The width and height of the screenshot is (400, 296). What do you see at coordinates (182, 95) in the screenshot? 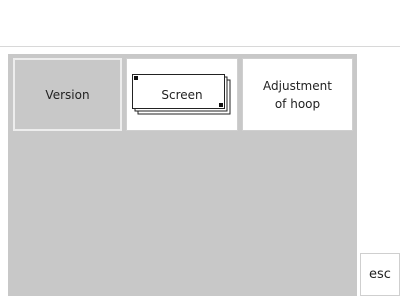
I see `tab-screen-label: Screen` at bounding box center [182, 95].